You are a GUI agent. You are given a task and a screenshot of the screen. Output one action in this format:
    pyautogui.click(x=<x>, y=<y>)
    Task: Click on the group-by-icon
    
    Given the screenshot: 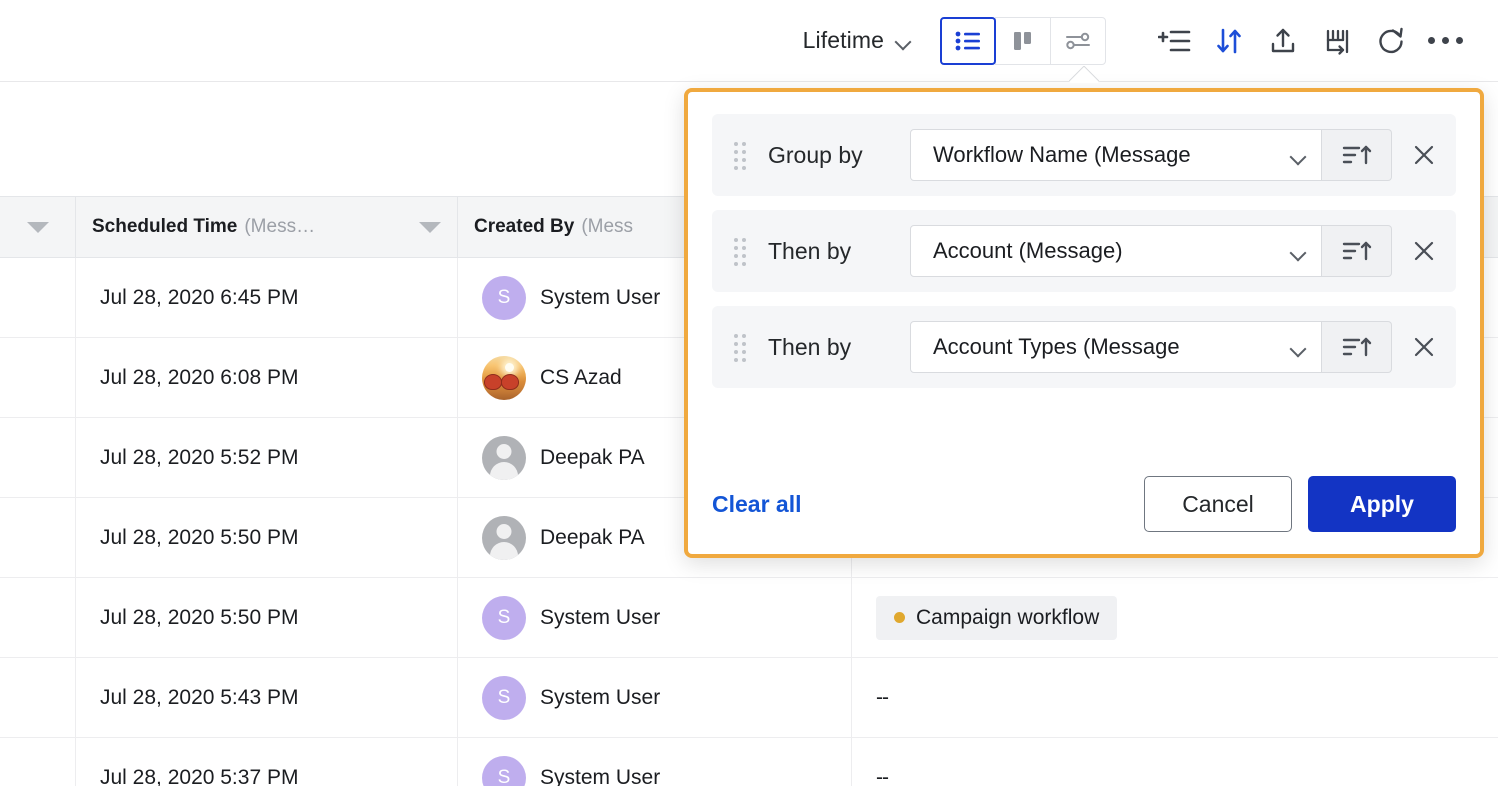 What is the action you would take?
    pyautogui.click(x=1174, y=40)
    